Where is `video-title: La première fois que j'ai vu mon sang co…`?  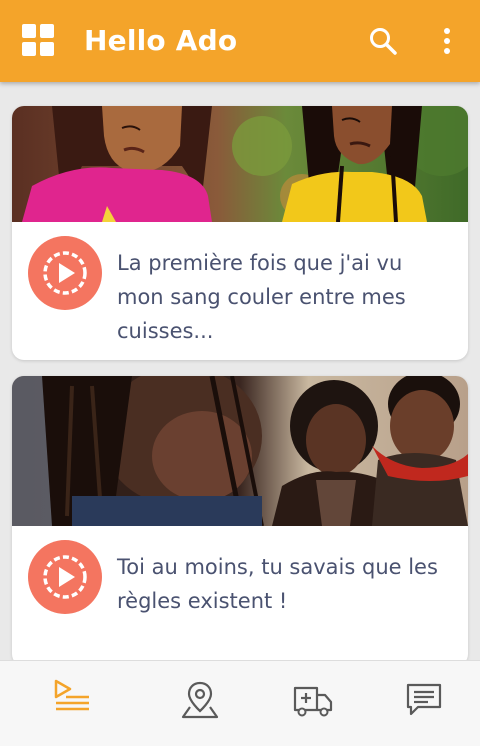 video-title: La première fois que j'ai vu mon sang co… is located at coordinates (261, 297).